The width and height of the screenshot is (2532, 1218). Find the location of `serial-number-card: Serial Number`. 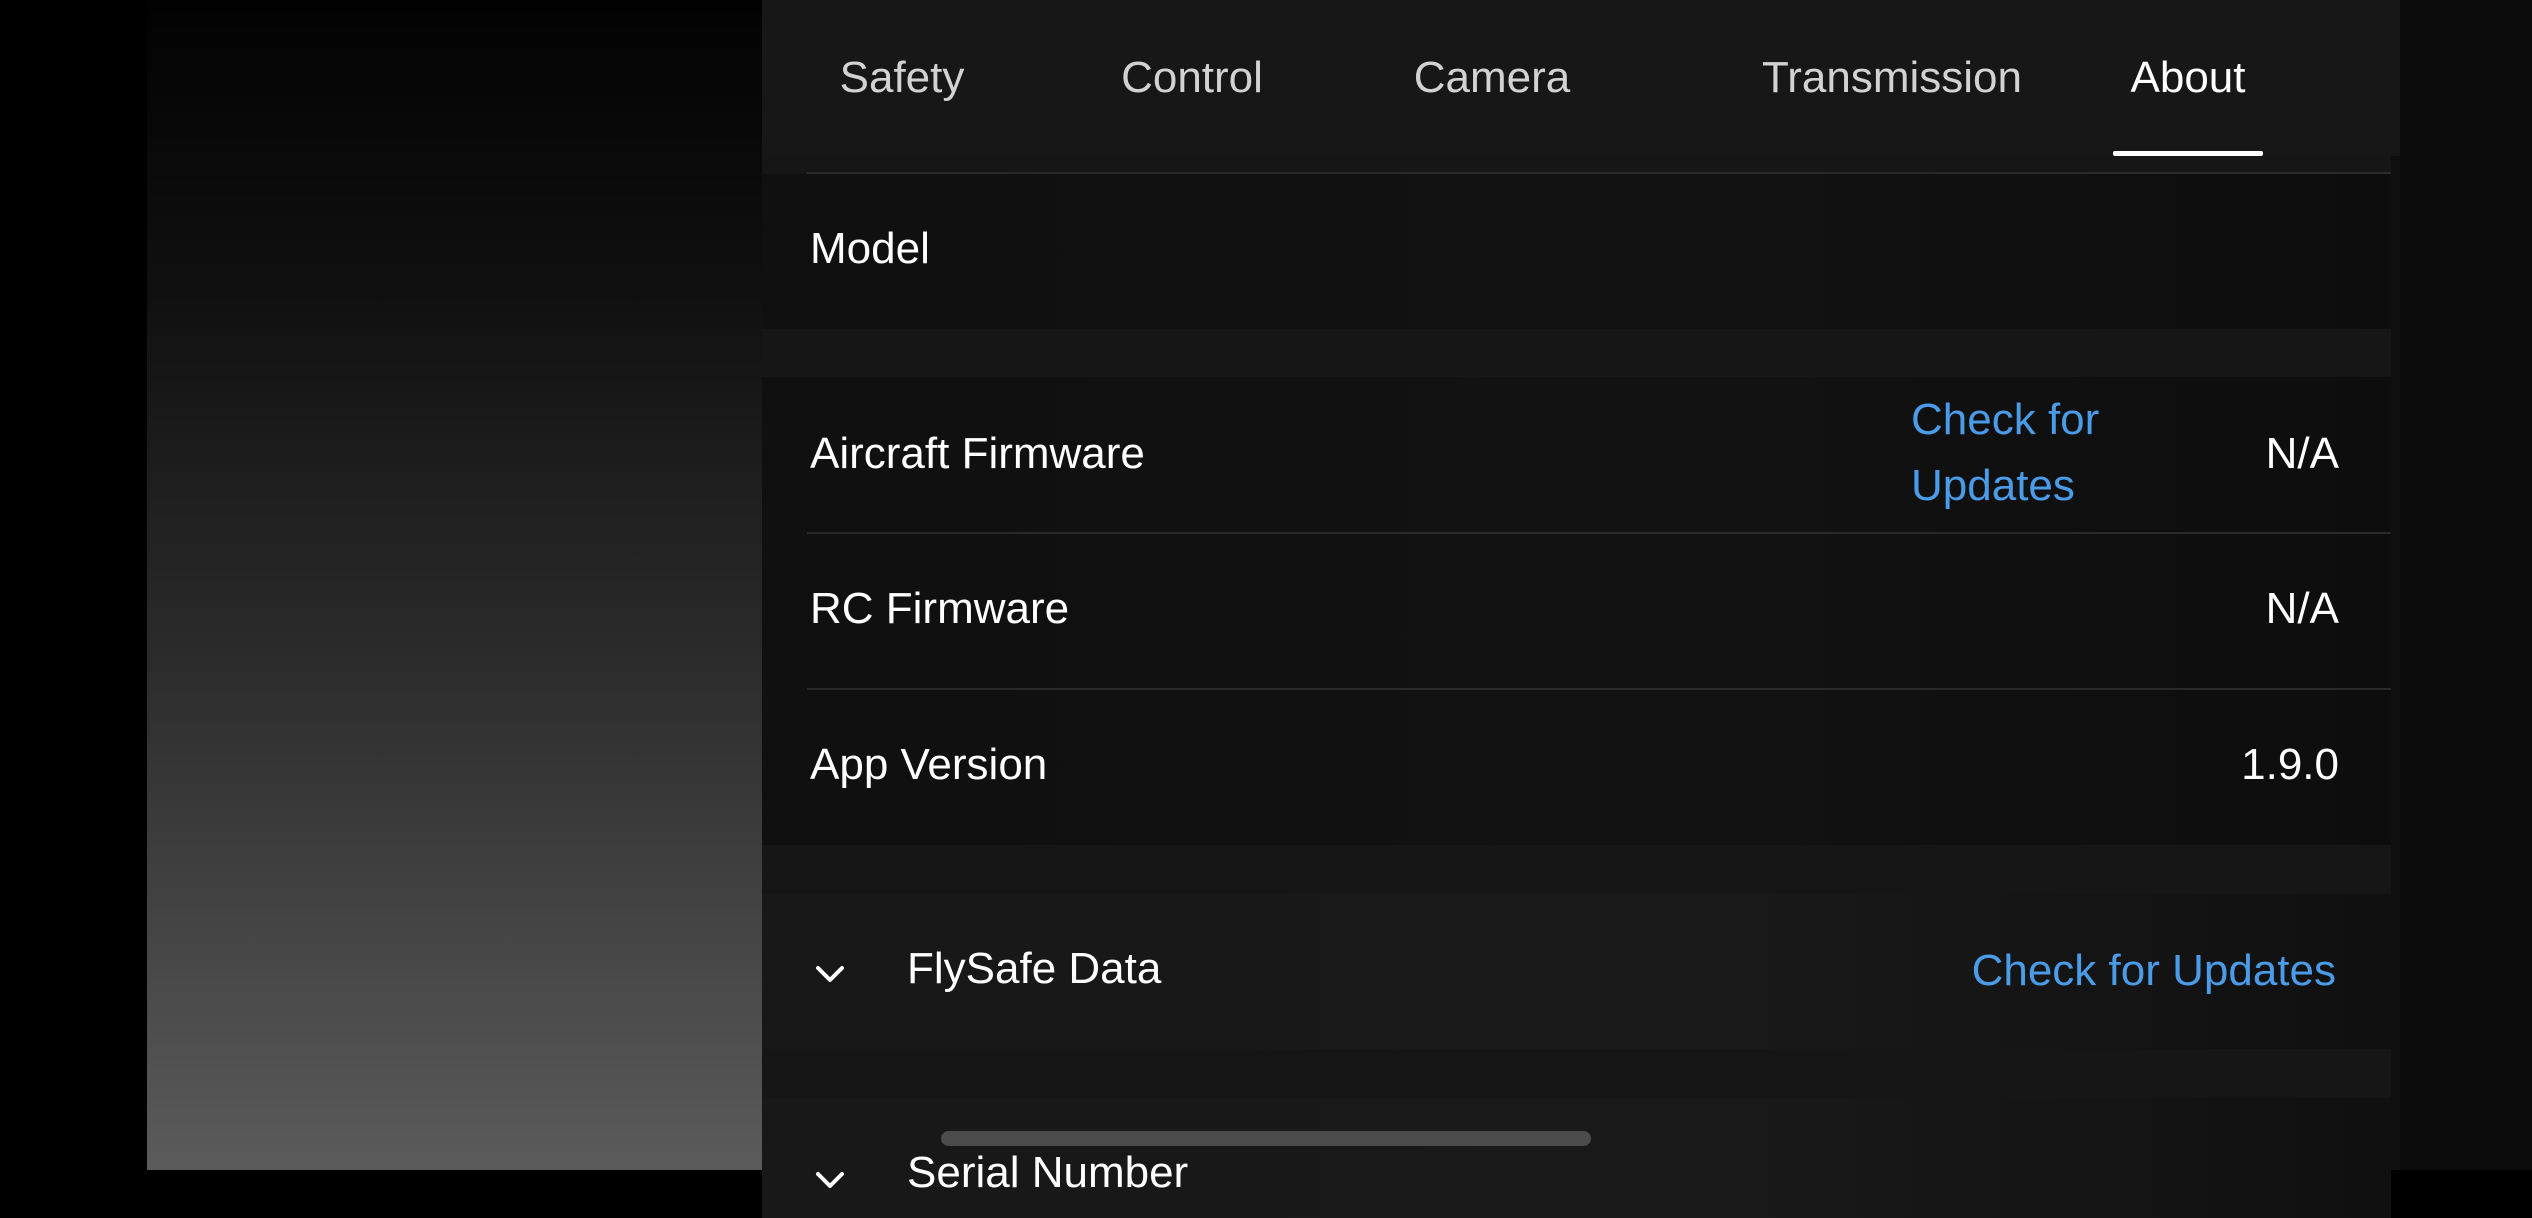

serial-number-card: Serial Number is located at coordinates (1576, 1158).